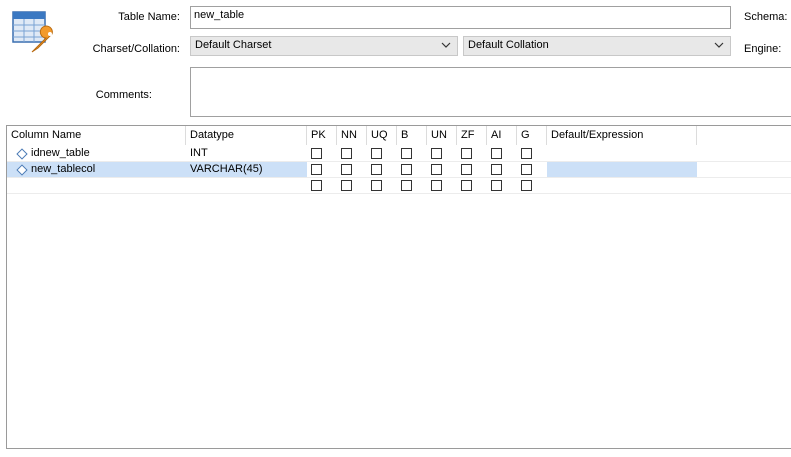  What do you see at coordinates (399, 170) in the screenshot?
I see `table-row: new_tablecol VARCHAR(45)` at bounding box center [399, 170].